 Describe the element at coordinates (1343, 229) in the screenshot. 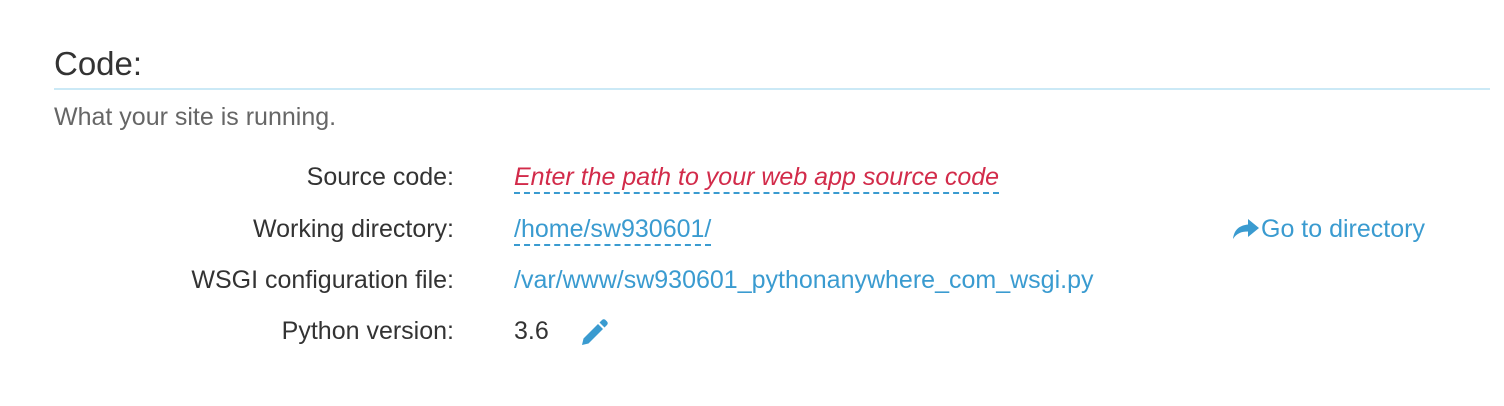

I see `go-to-directory-label: Go to directory` at that location.